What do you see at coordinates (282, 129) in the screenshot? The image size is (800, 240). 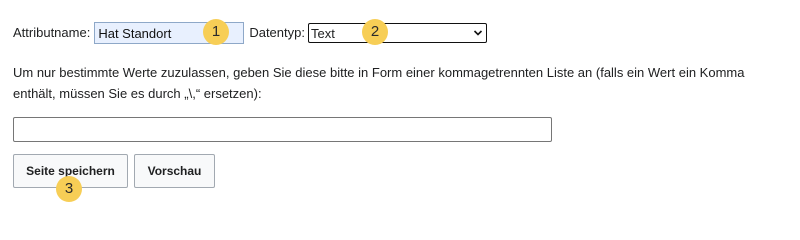 I see `allowed-values-input` at bounding box center [282, 129].